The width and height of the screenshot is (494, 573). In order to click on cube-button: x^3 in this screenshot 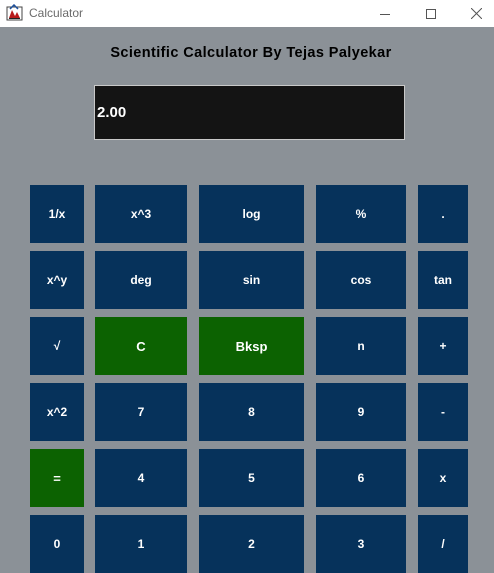, I will do `click(141, 214)`.